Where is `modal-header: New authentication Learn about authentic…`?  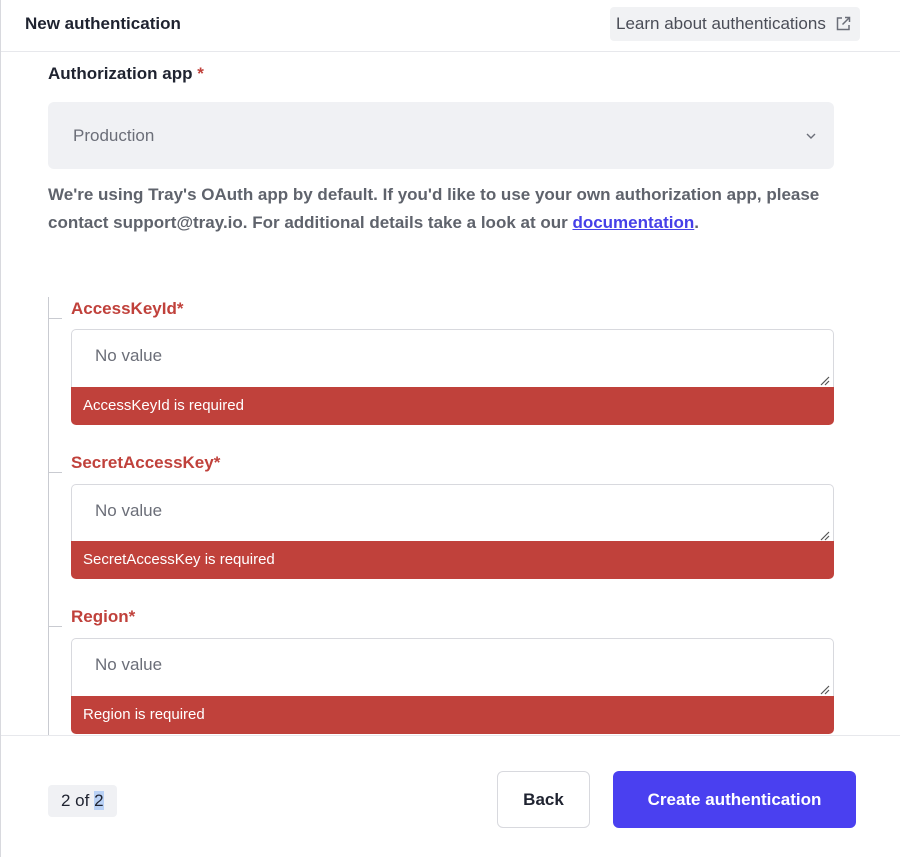 modal-header: New authentication Learn about authentic… is located at coordinates (450, 26).